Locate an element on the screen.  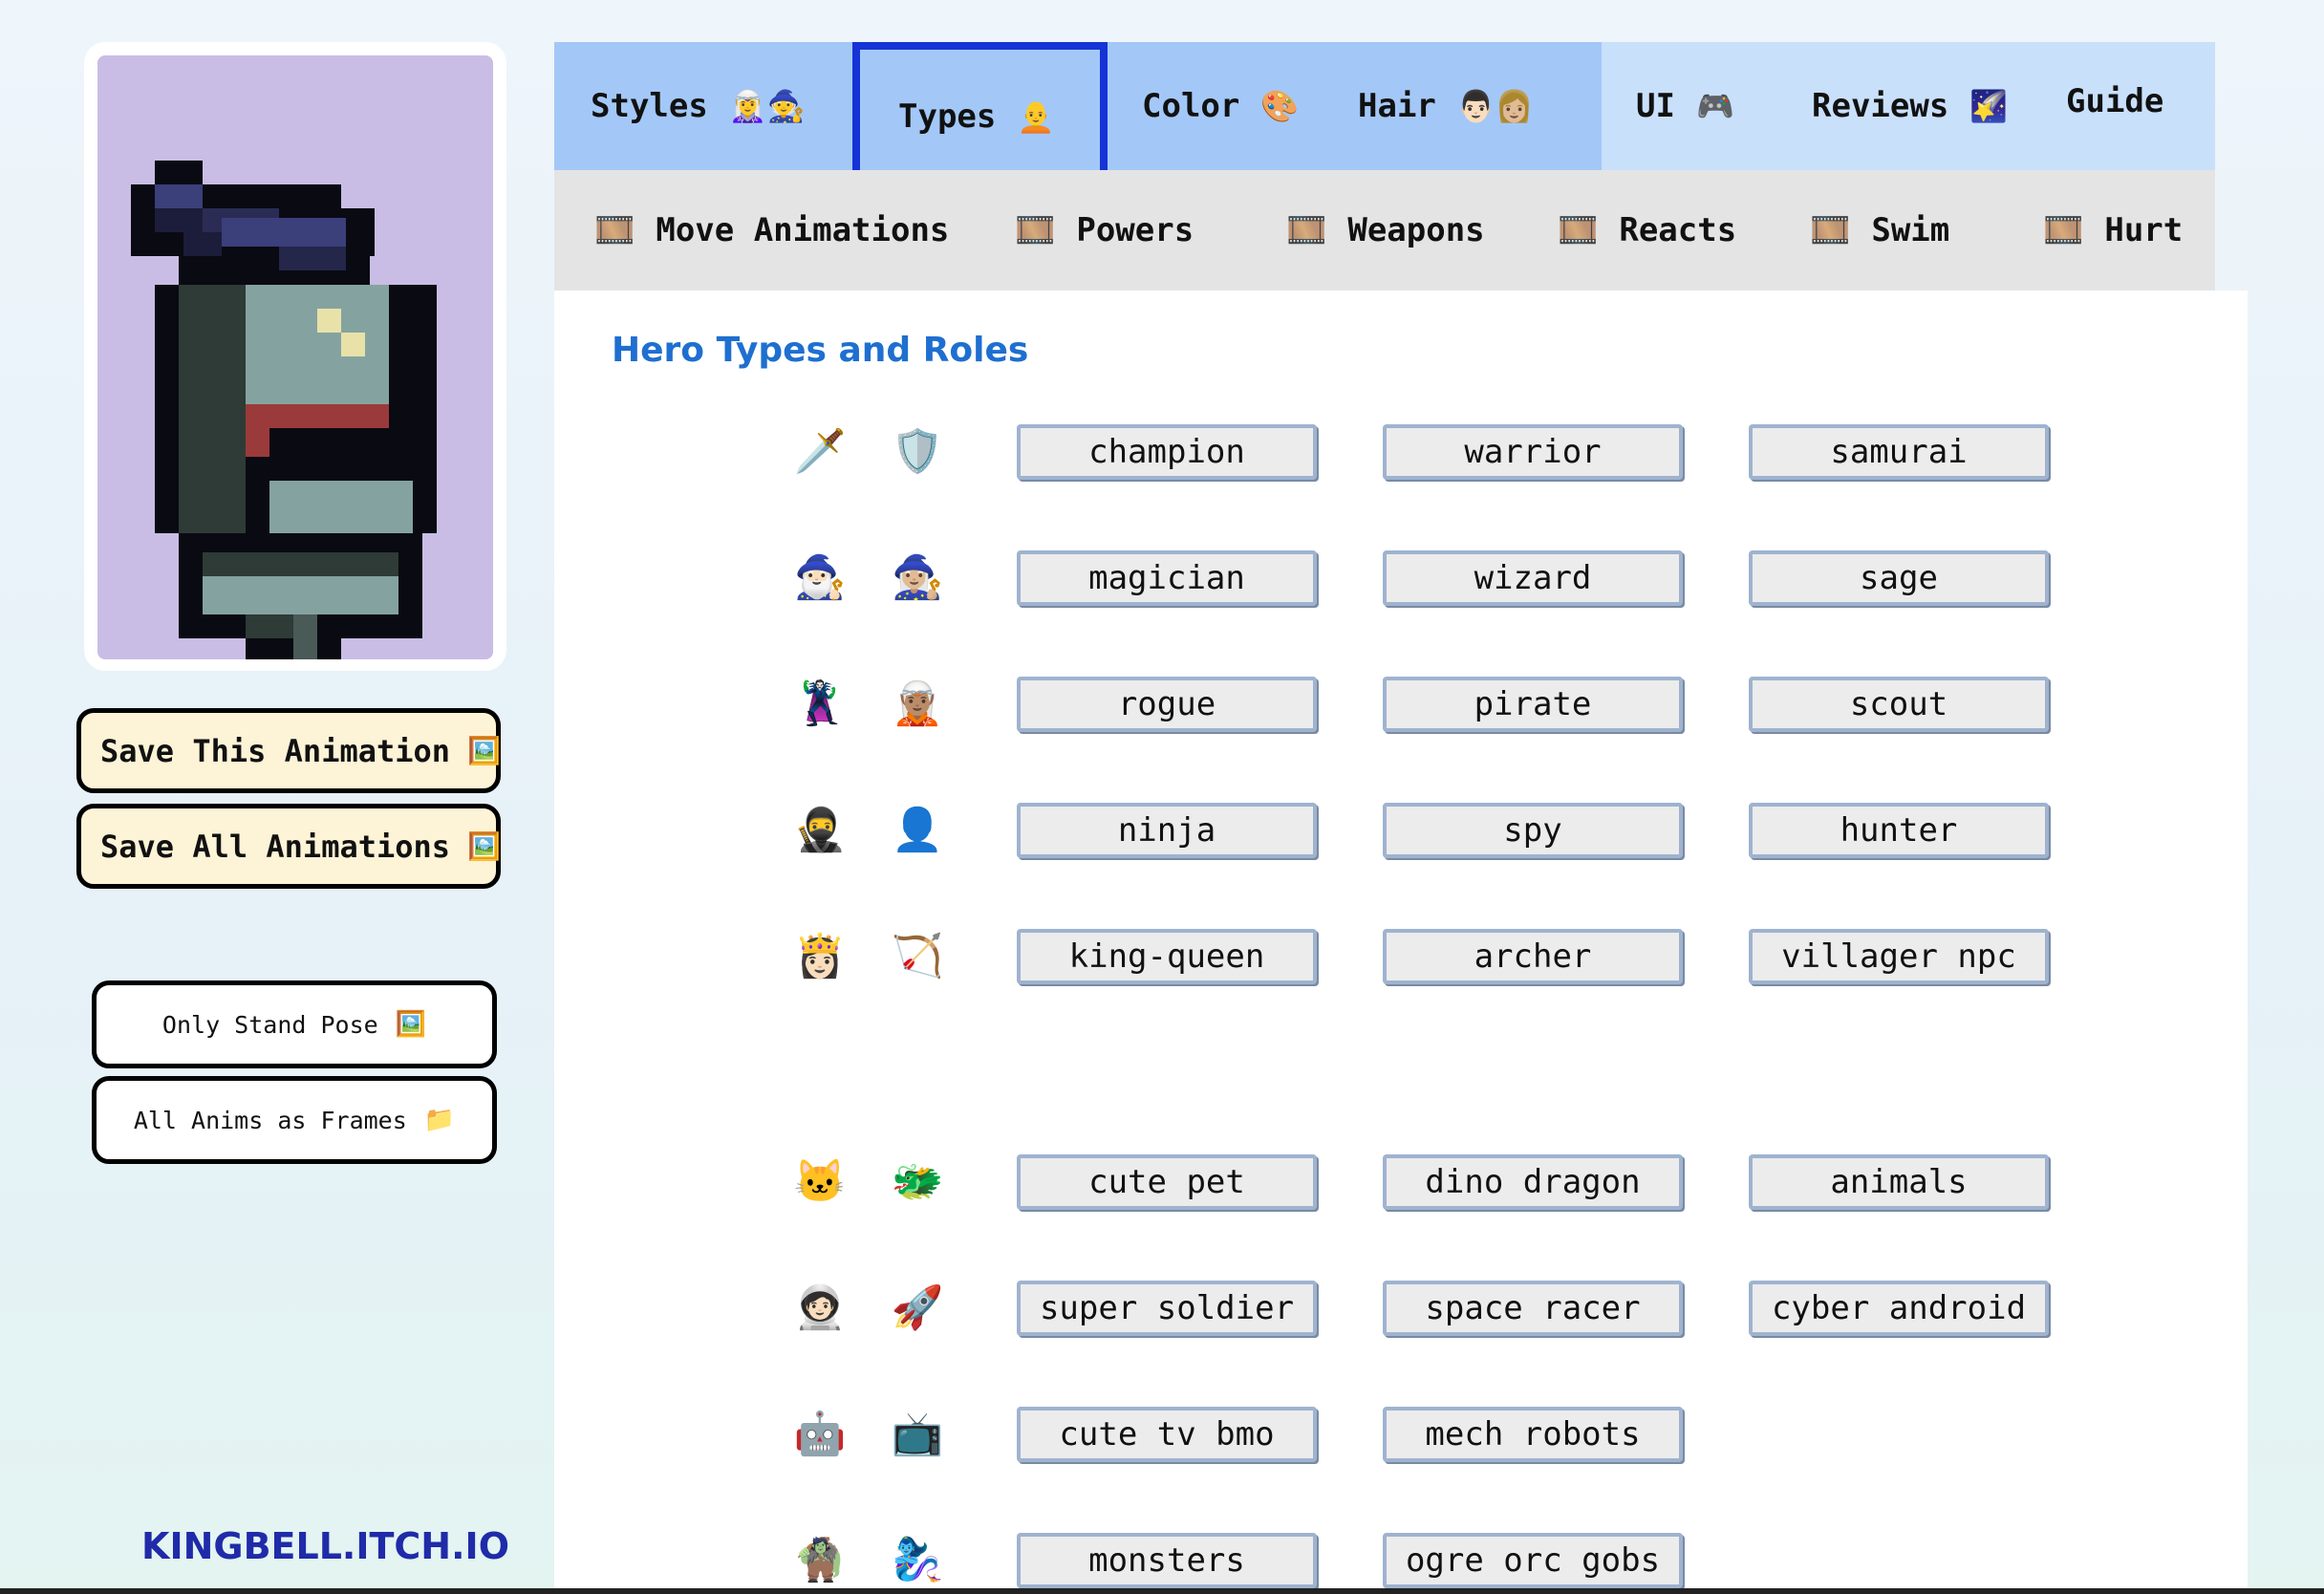
elf-icon: 🧝🏽 is located at coordinates (917, 704).